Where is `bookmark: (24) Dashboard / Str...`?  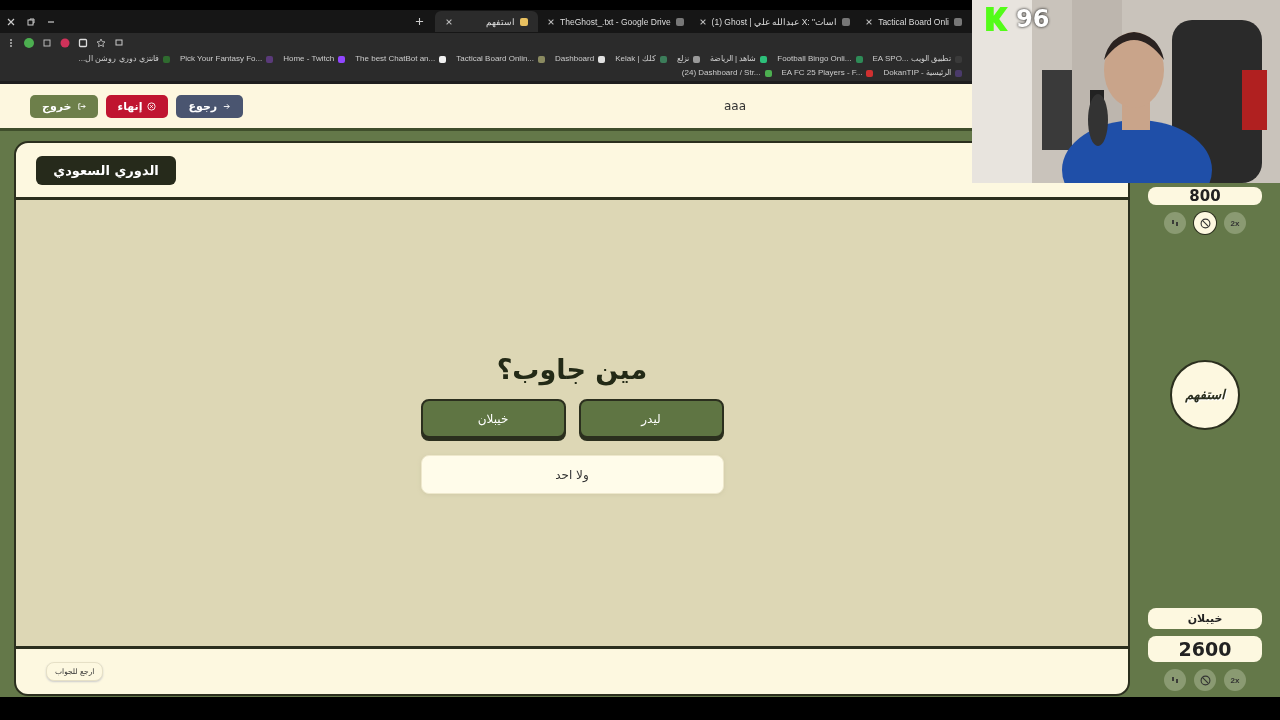
bookmark: (24) Dashboard / Str... is located at coordinates (726, 73).